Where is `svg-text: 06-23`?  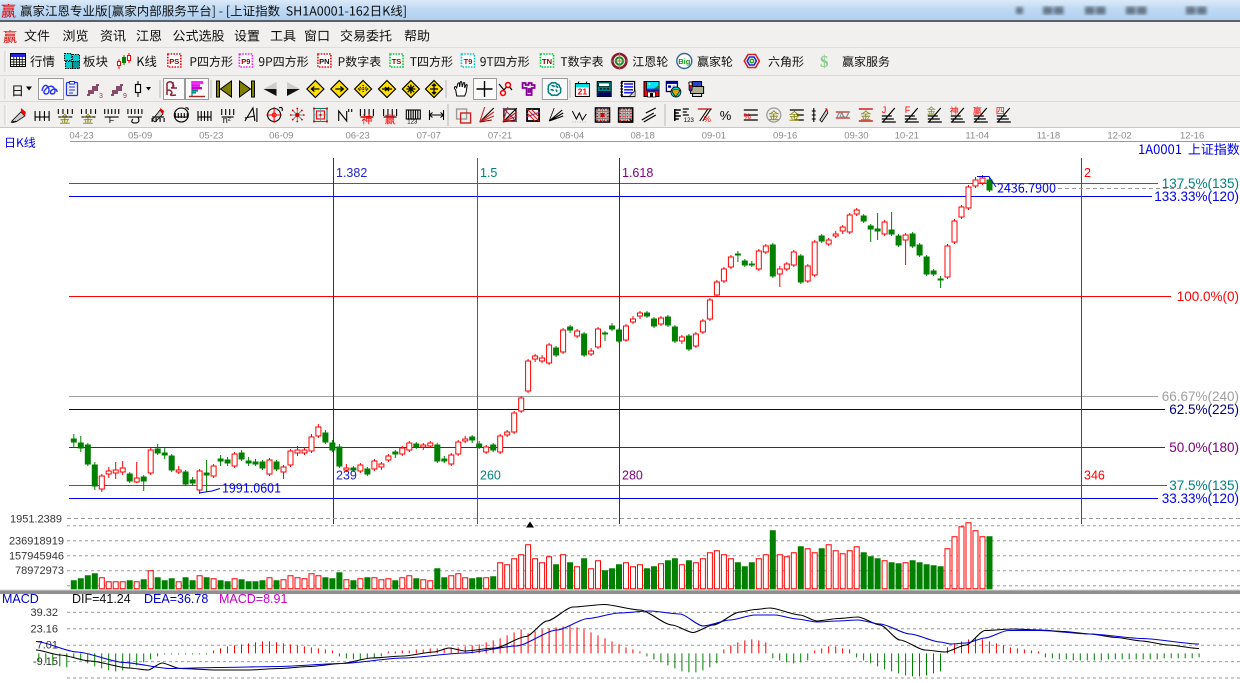
svg-text: 06-23 is located at coordinates (357, 136).